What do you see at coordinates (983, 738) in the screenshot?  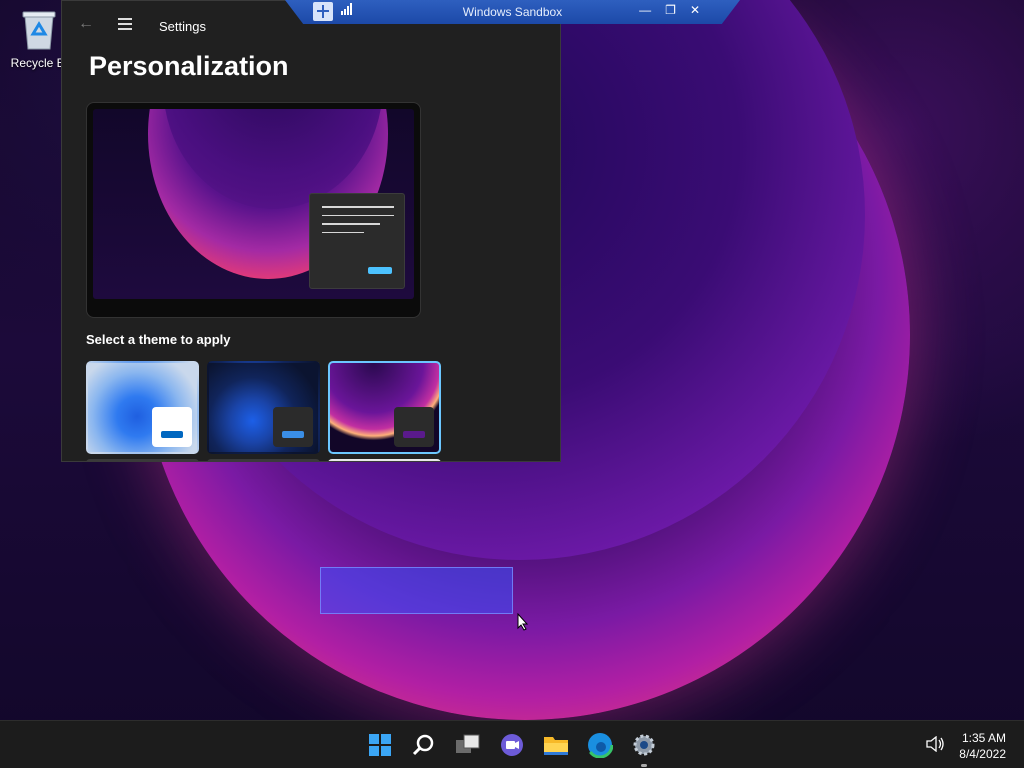 I see `clock-time: 1:35 AM` at bounding box center [983, 738].